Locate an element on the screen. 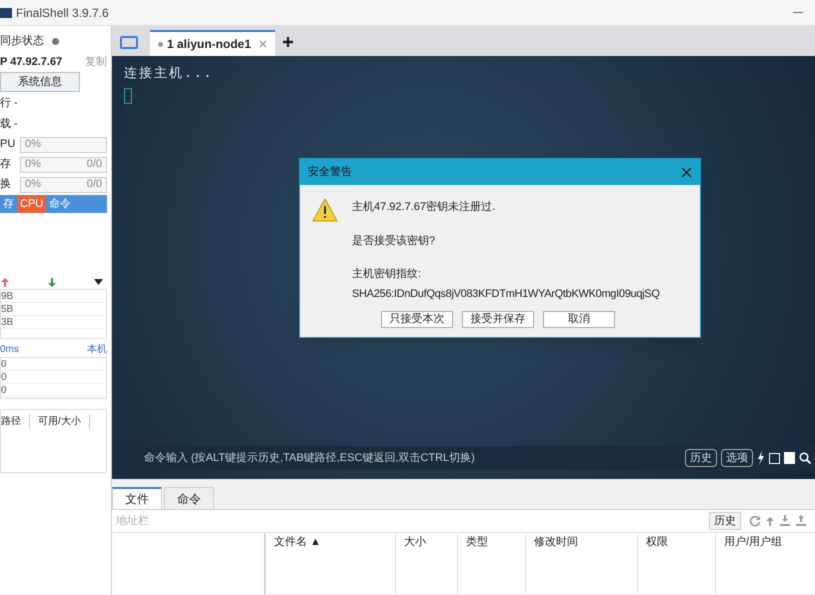 This screenshot has width=815, height=595. terminal-button: 历史 is located at coordinates (701, 458).